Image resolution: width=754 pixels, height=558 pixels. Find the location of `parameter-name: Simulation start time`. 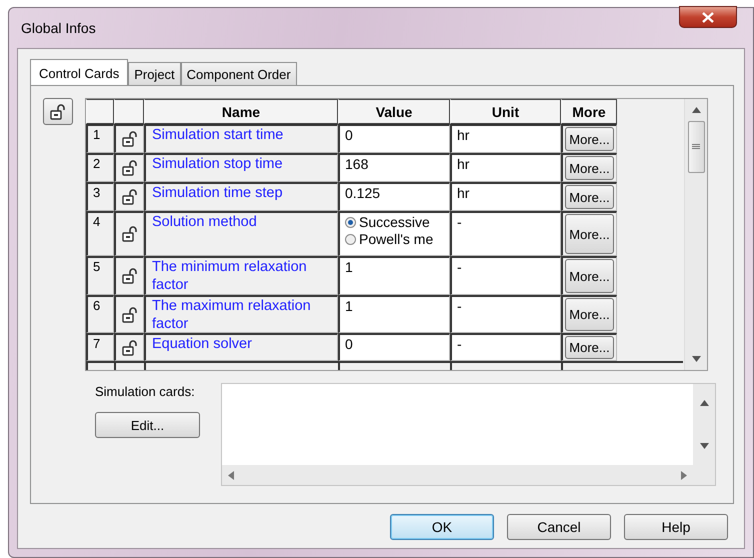

parameter-name: Simulation start time is located at coordinates (241, 138).